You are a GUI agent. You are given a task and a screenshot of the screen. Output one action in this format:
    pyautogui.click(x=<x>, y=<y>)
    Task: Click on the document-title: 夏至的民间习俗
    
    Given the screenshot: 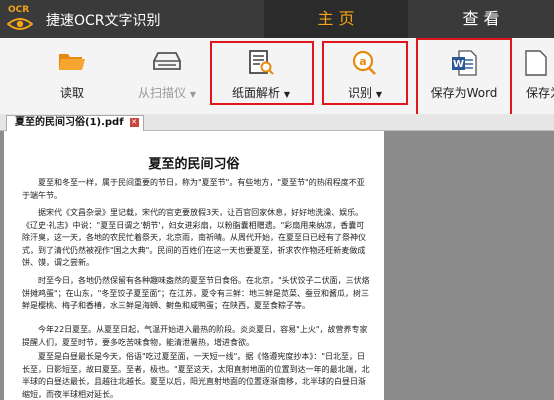 What is the action you would take?
    pyautogui.click(x=194, y=164)
    